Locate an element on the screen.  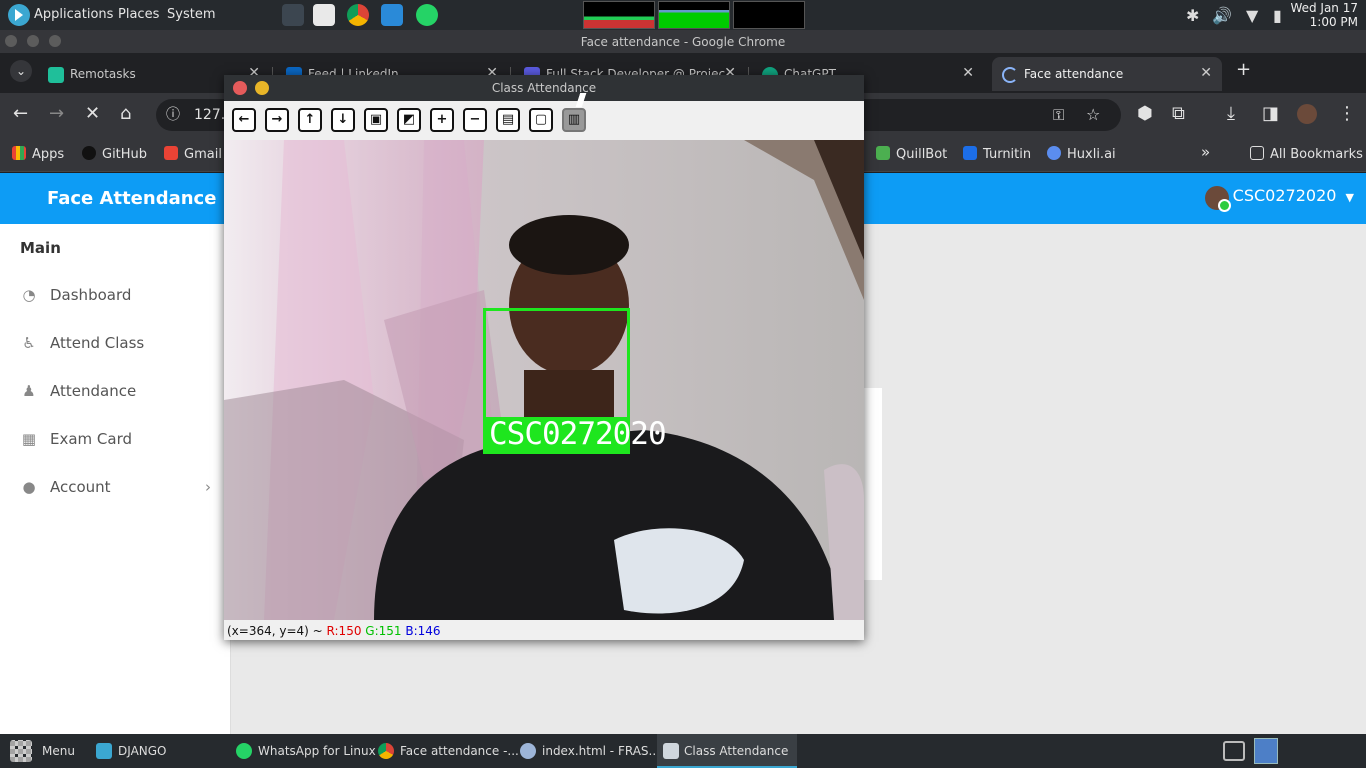
zoom-in-icon: + is located at coordinates (442, 120).